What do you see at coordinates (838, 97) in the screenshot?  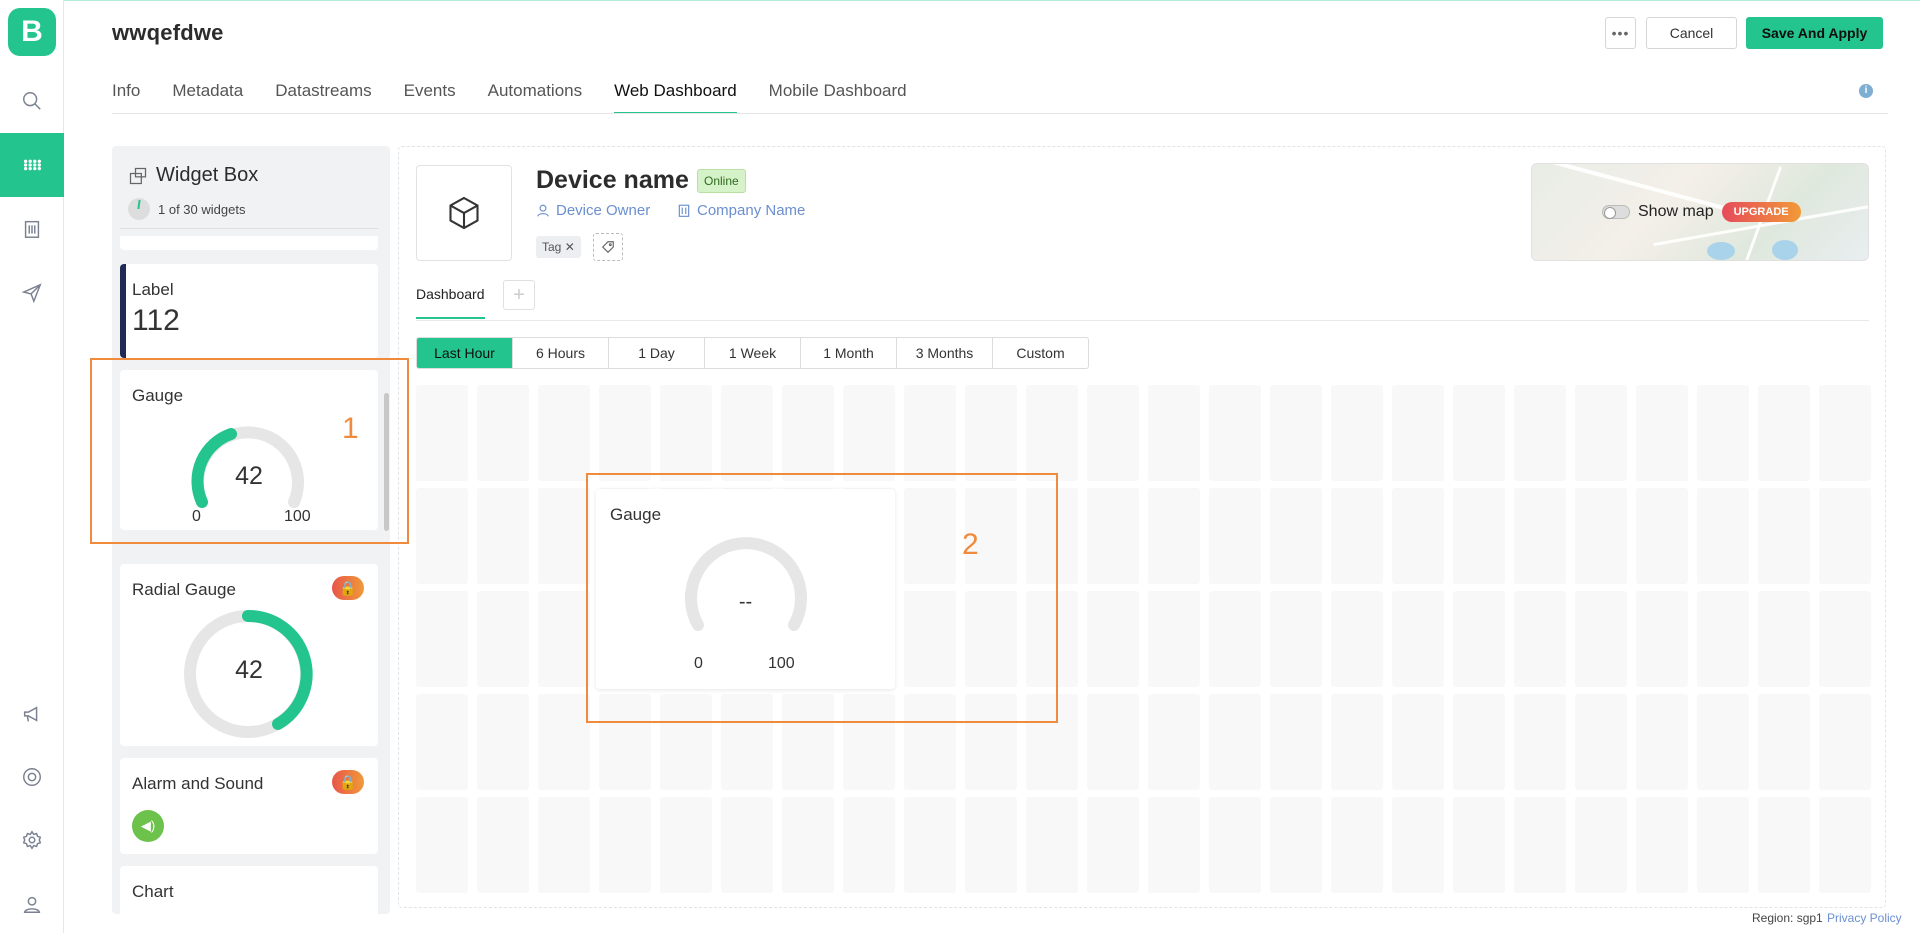 I see `tab-mobile-dashboard: Mobile Dashboard` at bounding box center [838, 97].